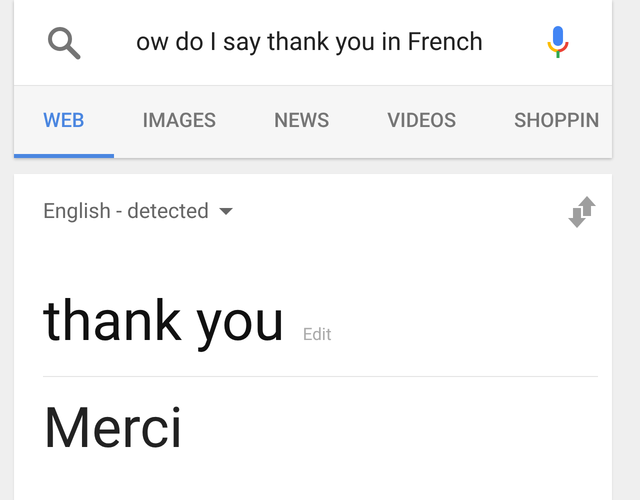 The height and width of the screenshot is (500, 640). Describe the element at coordinates (64, 122) in the screenshot. I see `tab: WEB` at that location.